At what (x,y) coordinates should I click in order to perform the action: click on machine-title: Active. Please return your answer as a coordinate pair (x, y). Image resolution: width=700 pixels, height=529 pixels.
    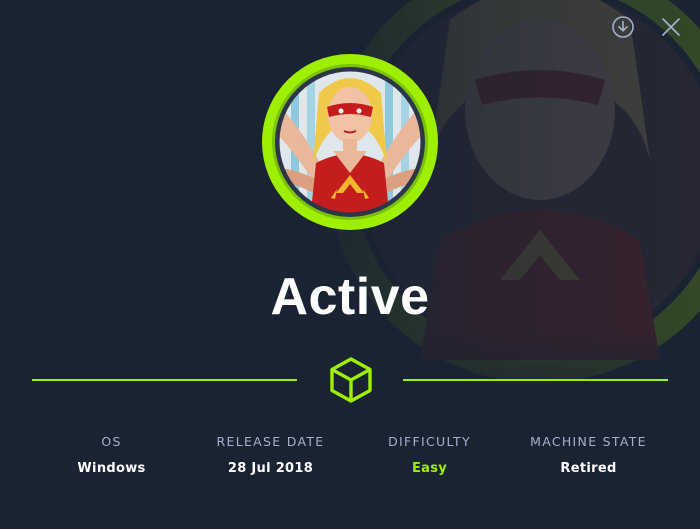
    Looking at the image, I should click on (350, 297).